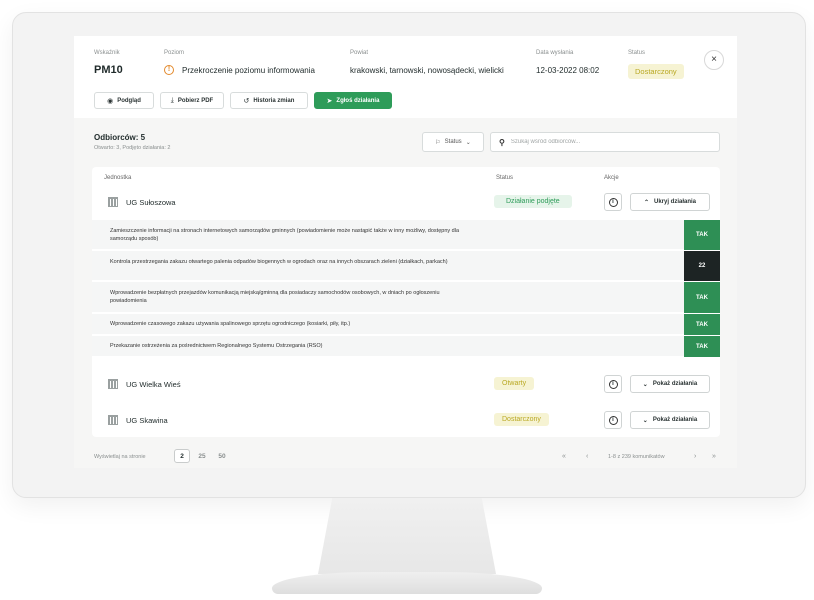  Describe the element at coordinates (174, 53) in the screenshot. I see `level-label: Poziom` at that location.